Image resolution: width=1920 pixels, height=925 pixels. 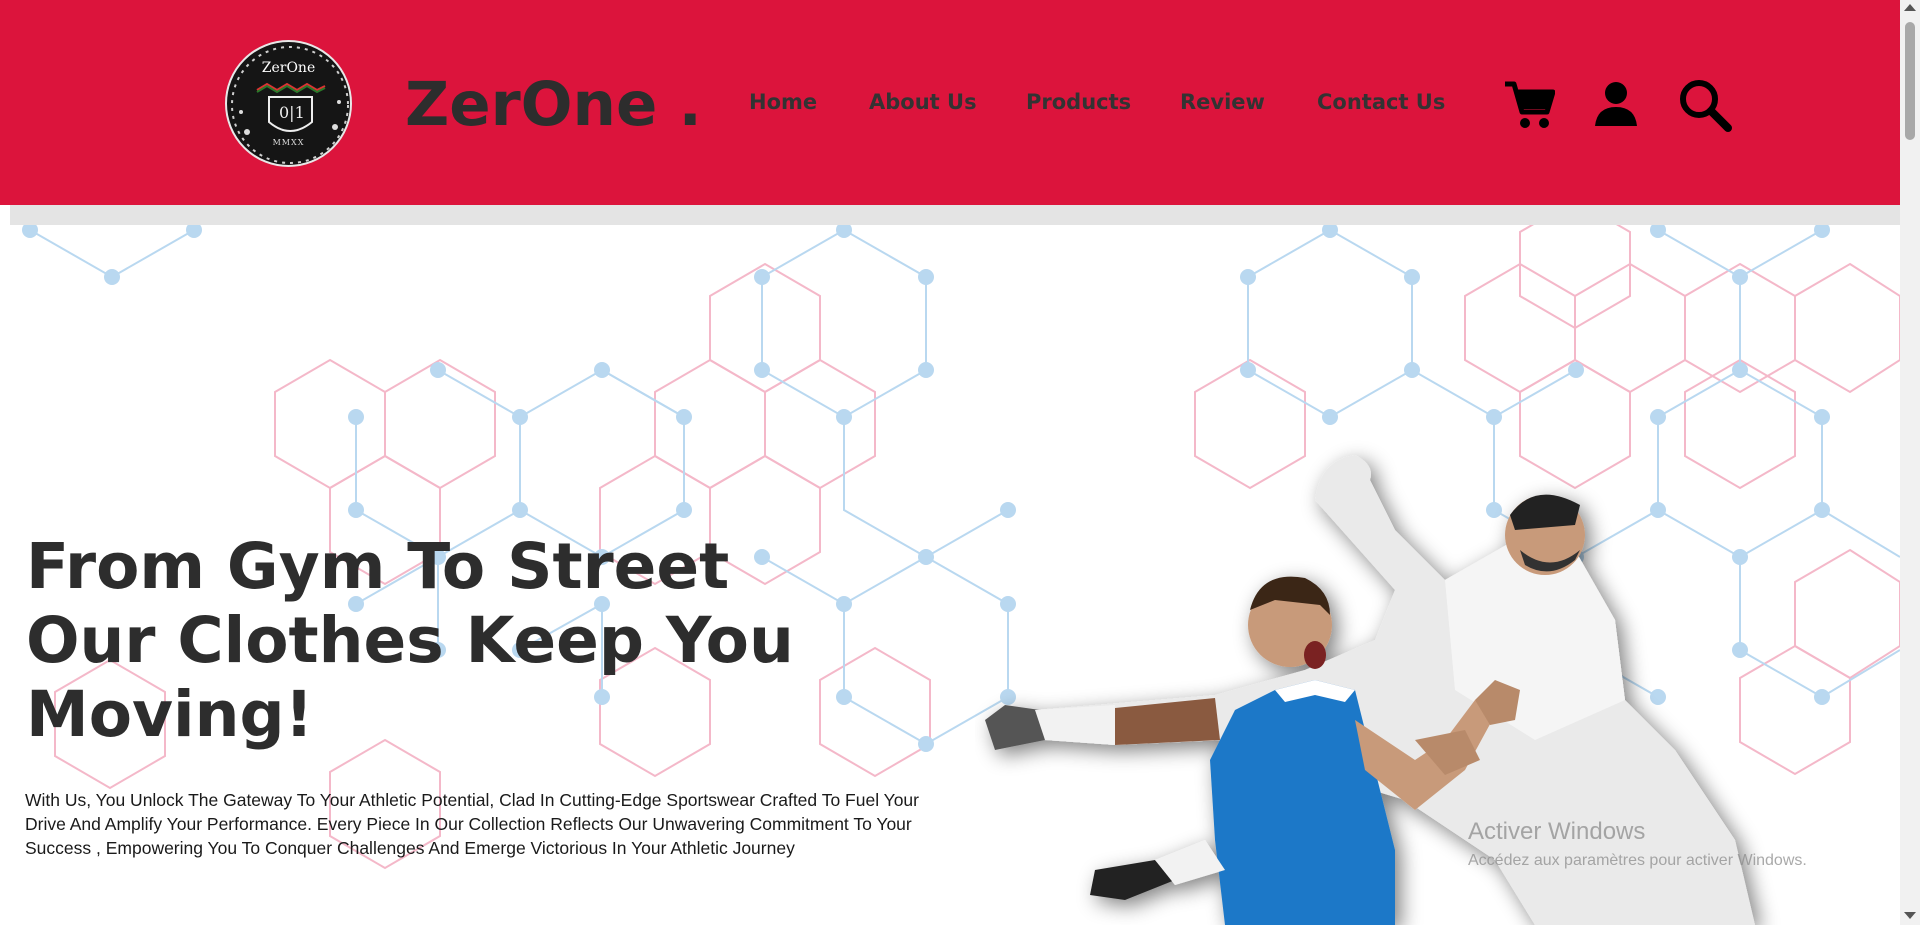 What do you see at coordinates (1910, 915) in the screenshot?
I see `scroll-down-arrow-icon` at bounding box center [1910, 915].